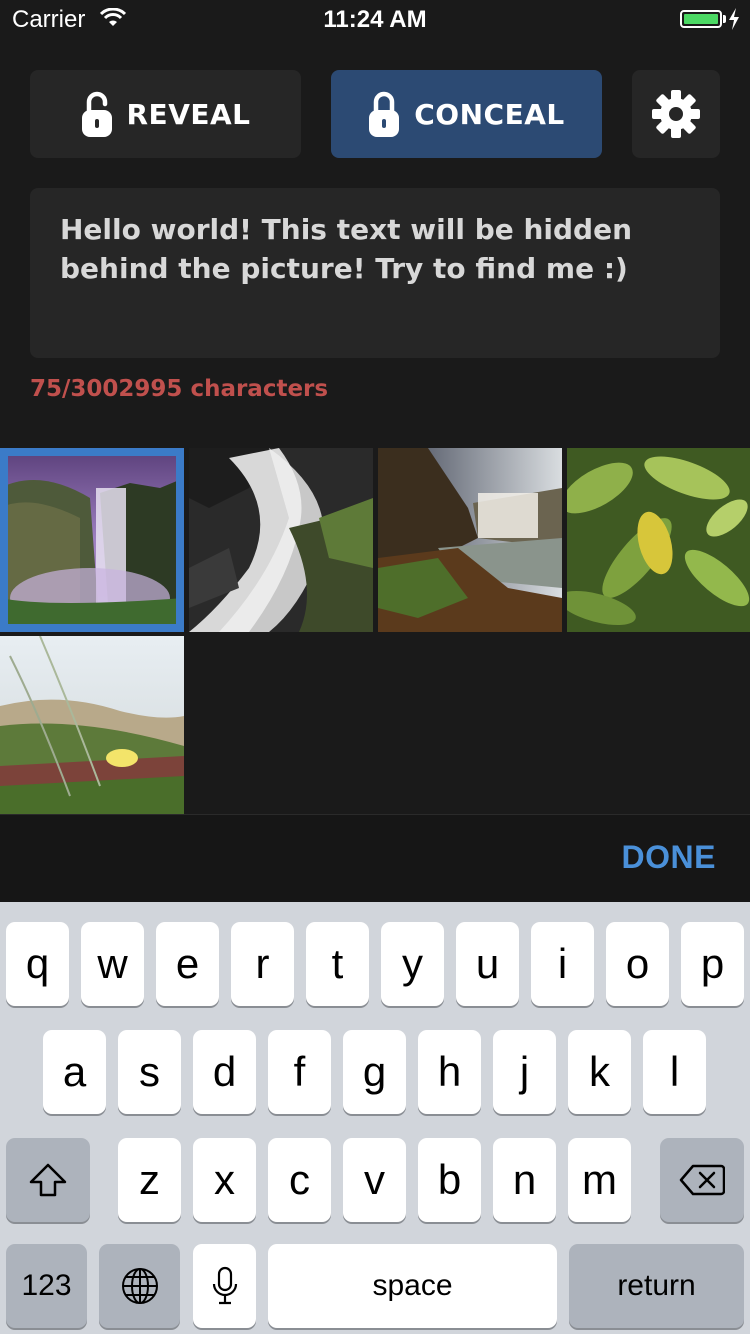 The width and height of the screenshot is (750, 1334). I want to click on charging-icon, so click(734, 21).